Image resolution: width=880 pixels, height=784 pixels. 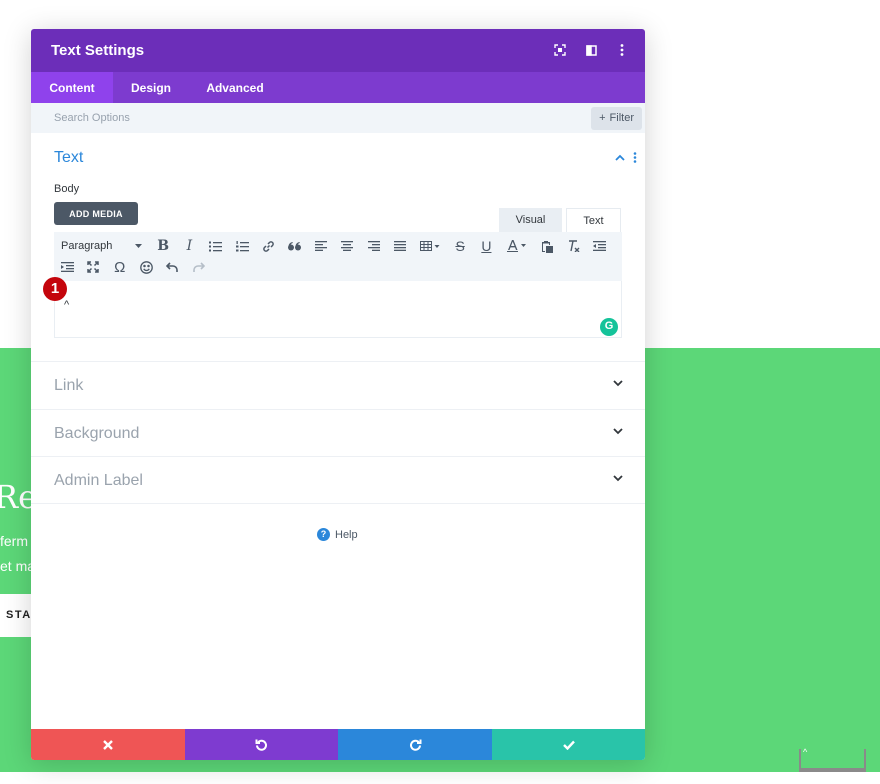 I want to click on page-text-fragment-2: et ma, so click(x=18, y=566).